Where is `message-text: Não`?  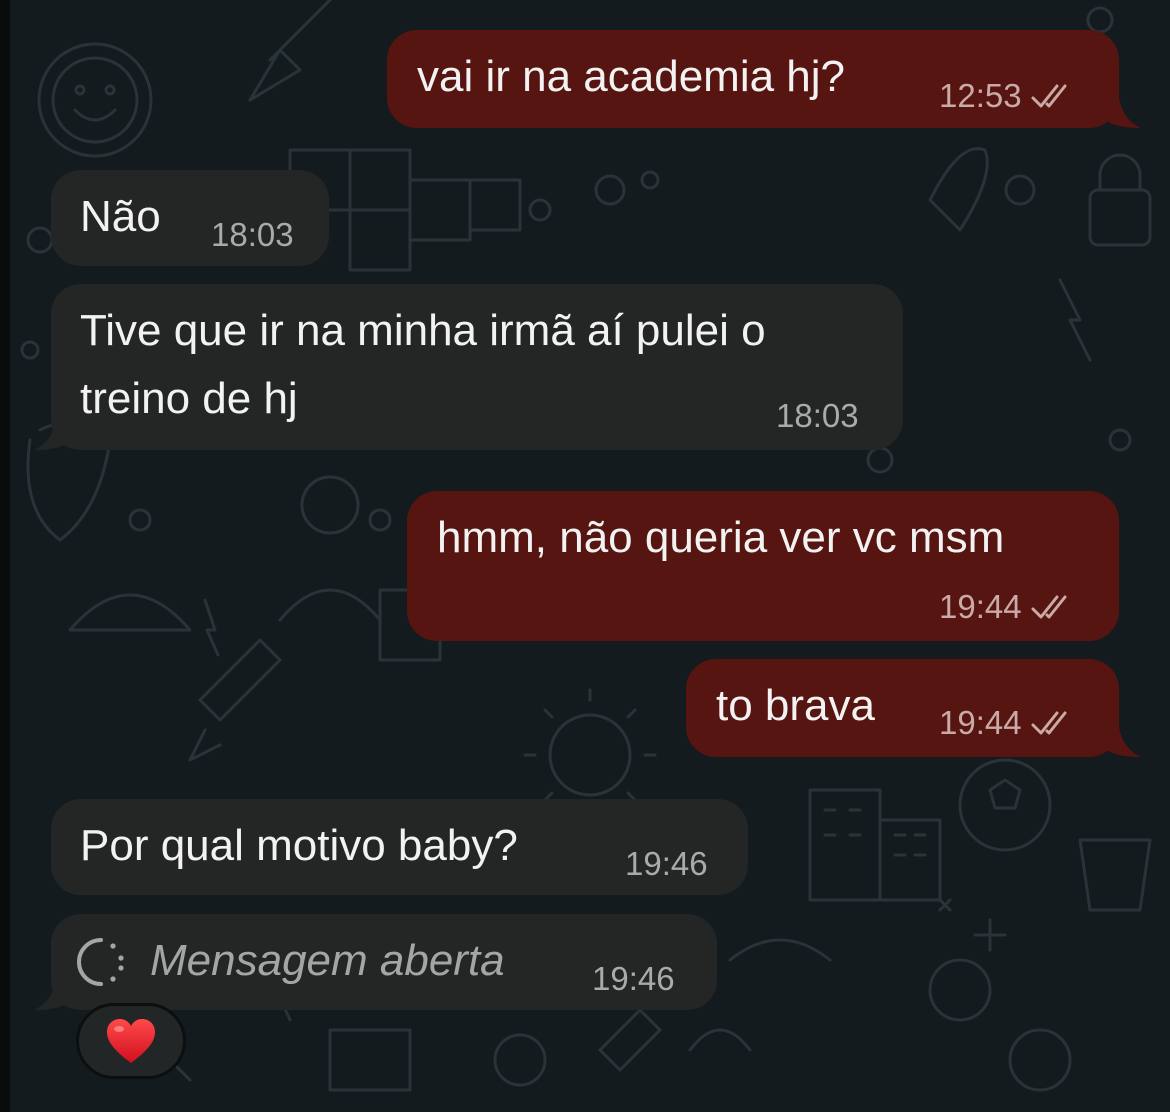
message-text: Não is located at coordinates (120, 216).